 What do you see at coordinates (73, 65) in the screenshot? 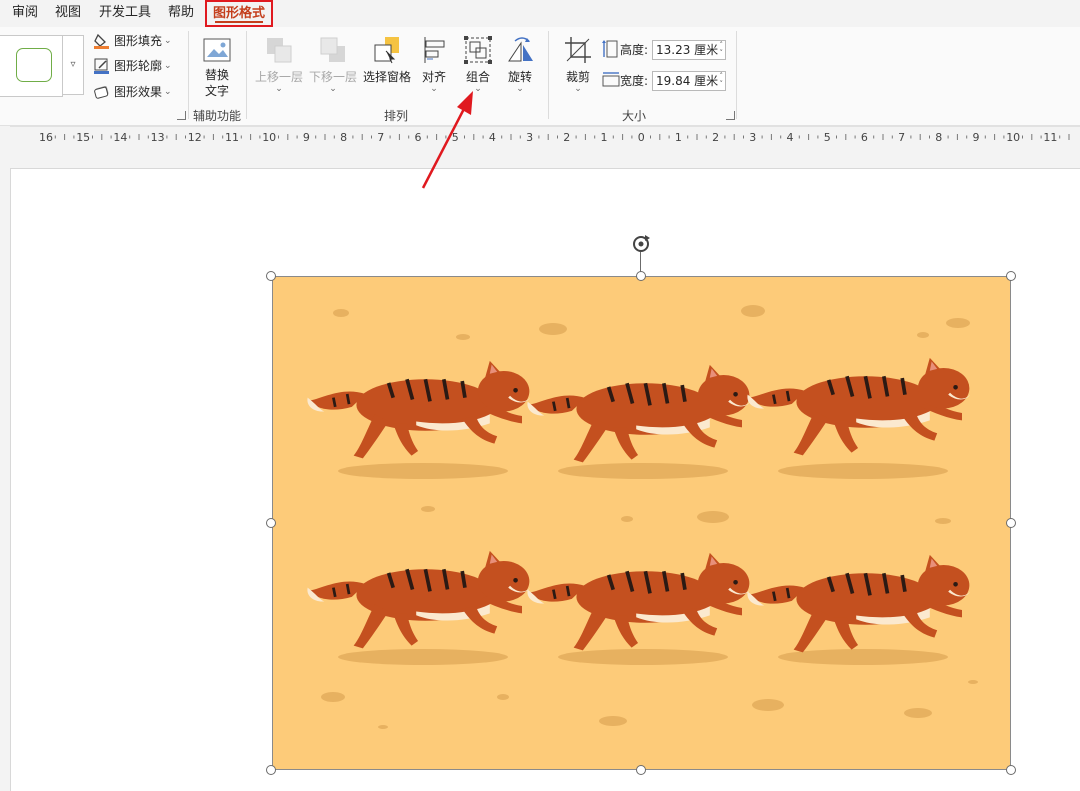
I see `gallery-more-button: ▿` at bounding box center [73, 65].